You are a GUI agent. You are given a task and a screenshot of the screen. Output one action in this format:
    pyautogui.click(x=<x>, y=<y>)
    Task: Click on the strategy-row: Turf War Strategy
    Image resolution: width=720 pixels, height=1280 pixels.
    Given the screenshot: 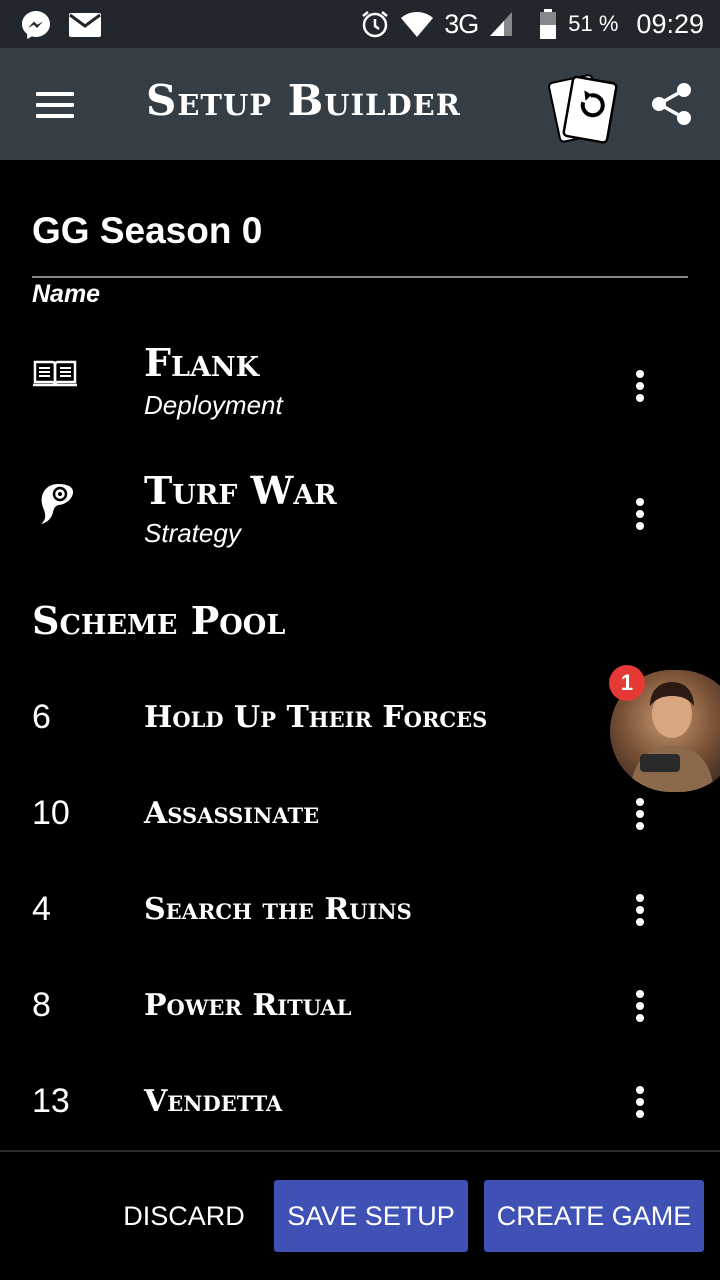 What is the action you would take?
    pyautogui.click(x=360, y=513)
    